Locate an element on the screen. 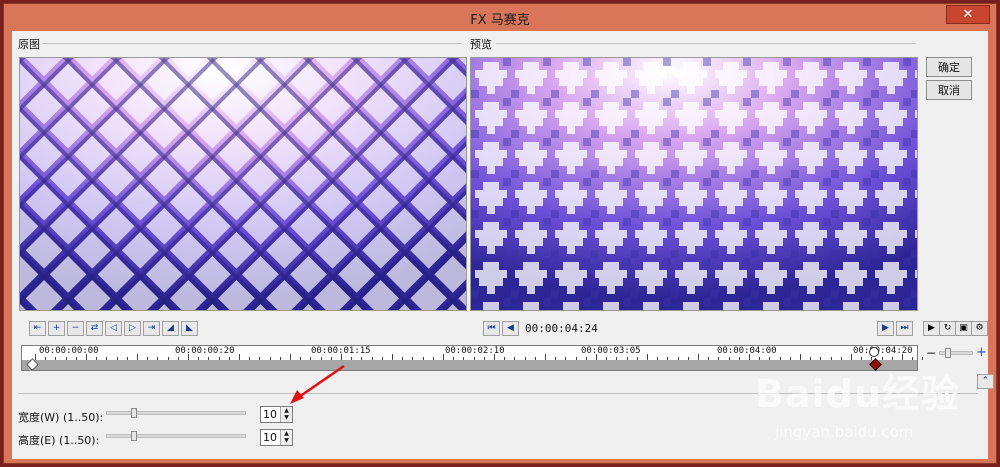  reverse-keyframe-icon: ⇄ is located at coordinates (94, 328).